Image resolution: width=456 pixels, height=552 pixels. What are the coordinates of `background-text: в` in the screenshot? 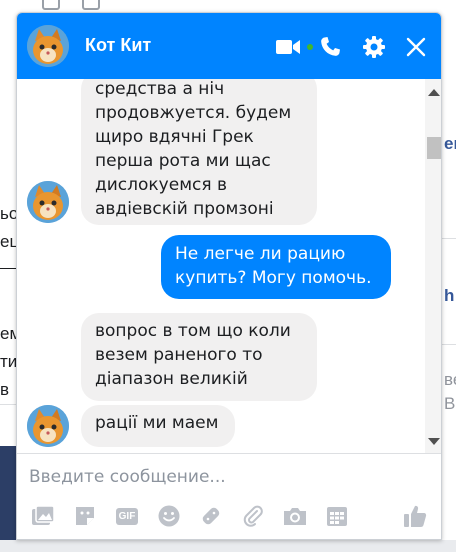 It's located at (5, 389).